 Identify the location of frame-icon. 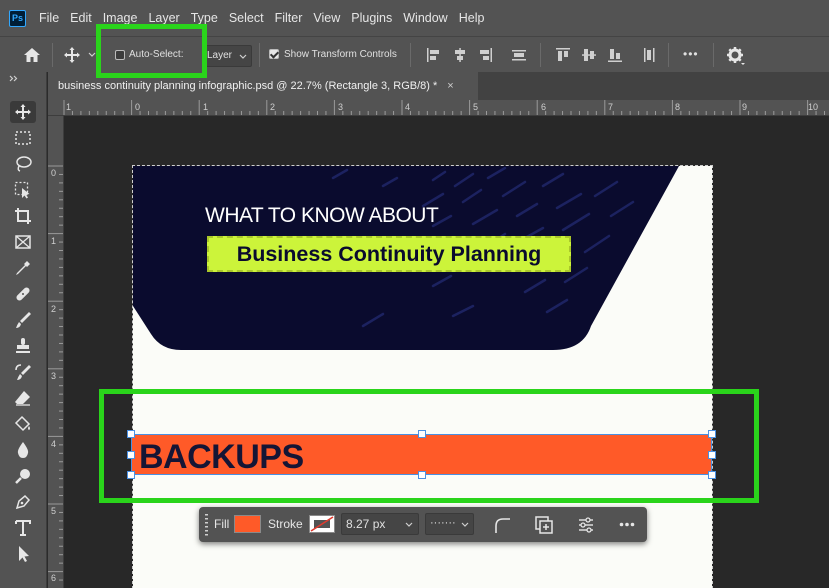
(23, 242).